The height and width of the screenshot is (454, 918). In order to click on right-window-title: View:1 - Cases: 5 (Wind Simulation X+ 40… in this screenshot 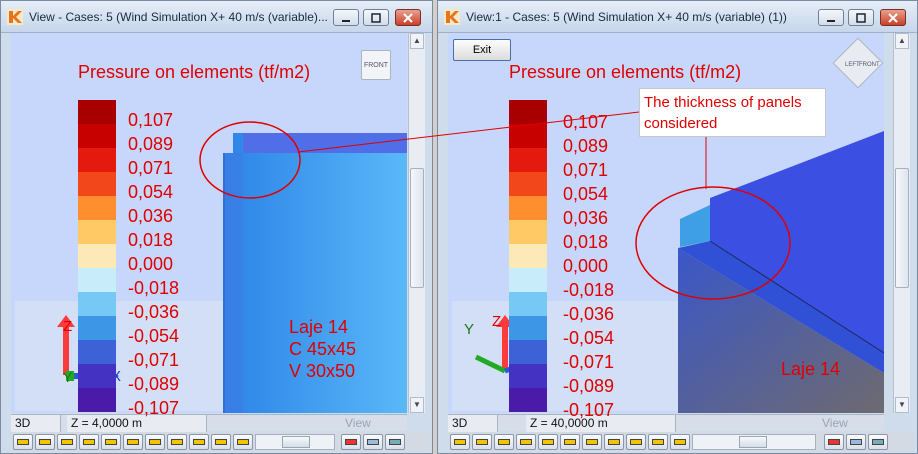, I will do `click(626, 17)`.